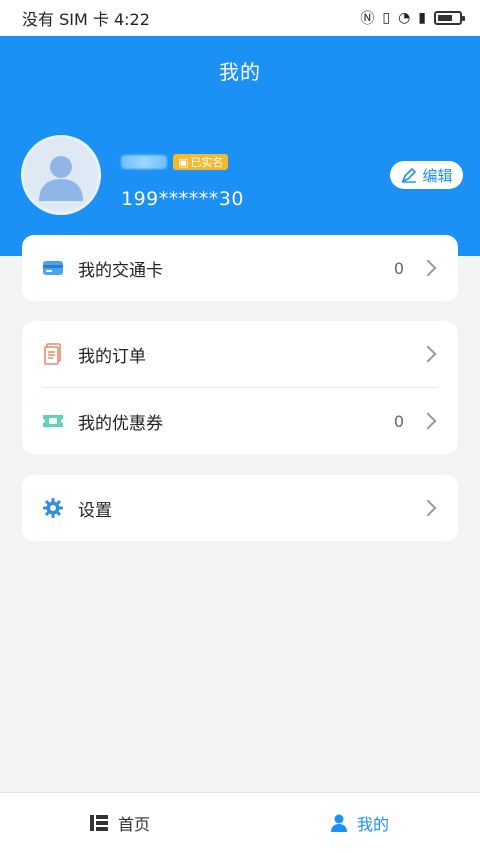  I want to click on transit-card-count: 0, so click(398, 268).